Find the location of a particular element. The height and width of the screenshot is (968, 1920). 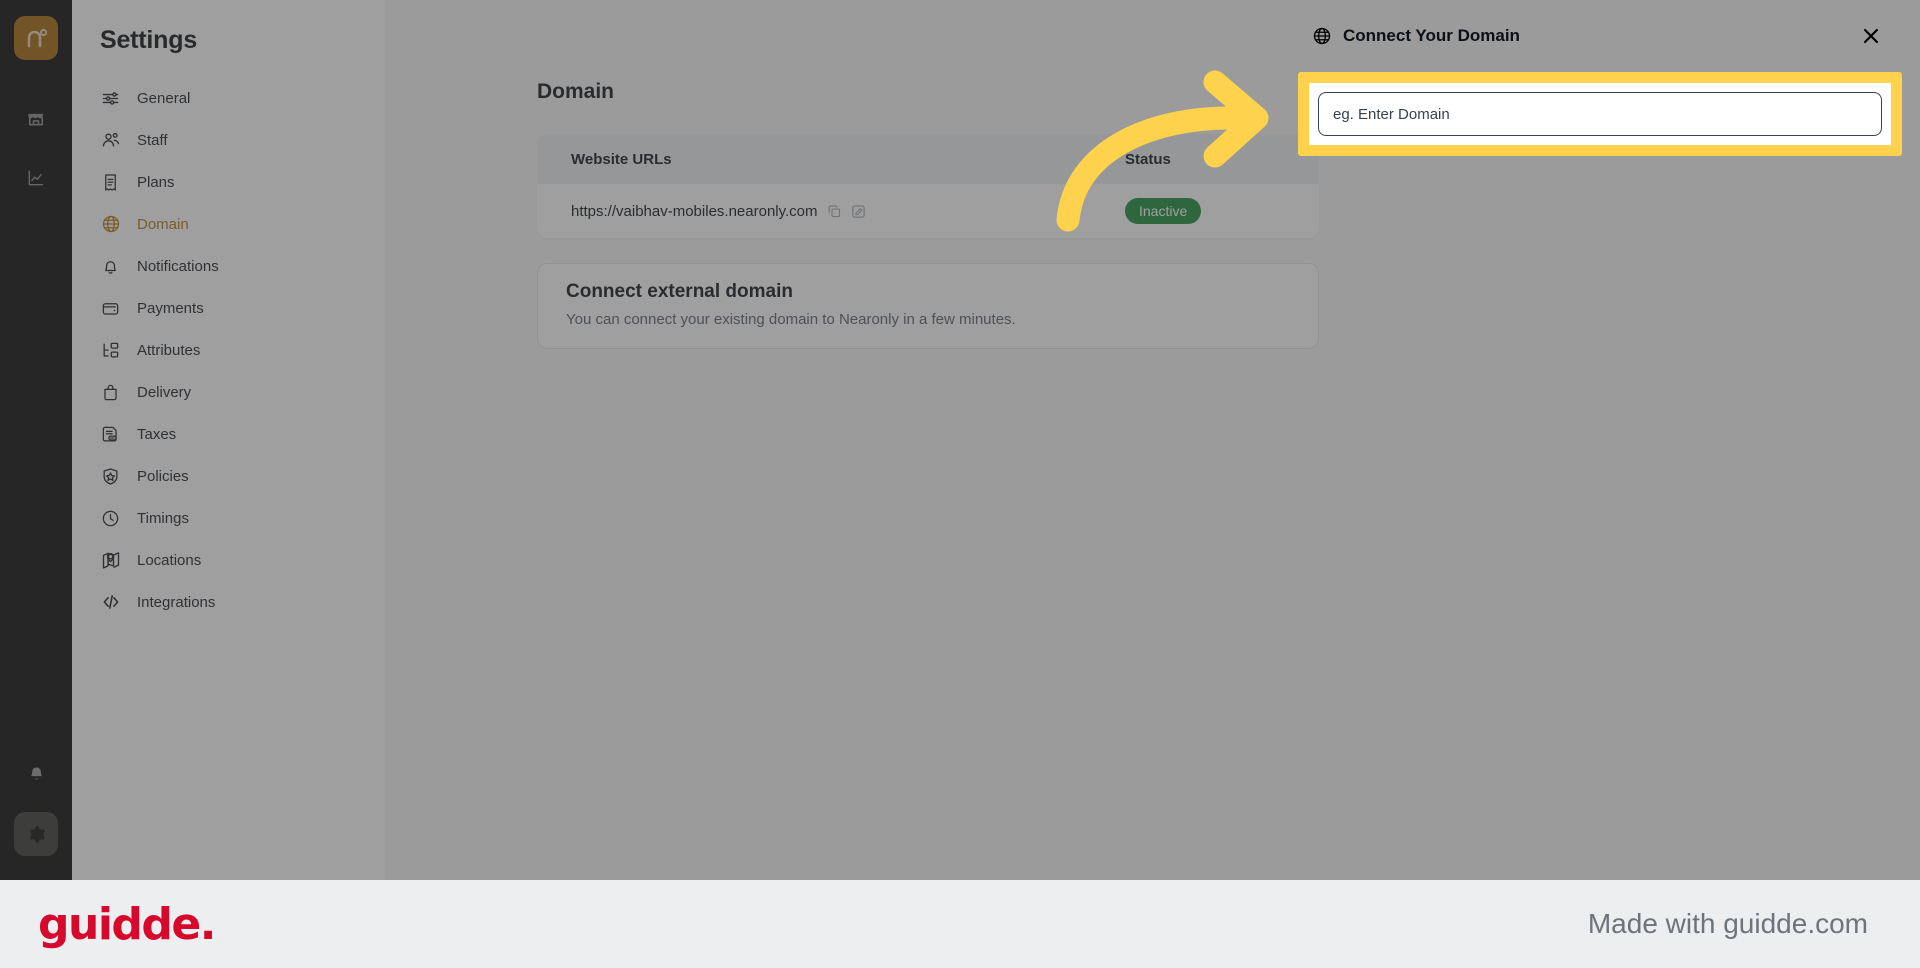

sliders-icon is located at coordinates (110, 98).